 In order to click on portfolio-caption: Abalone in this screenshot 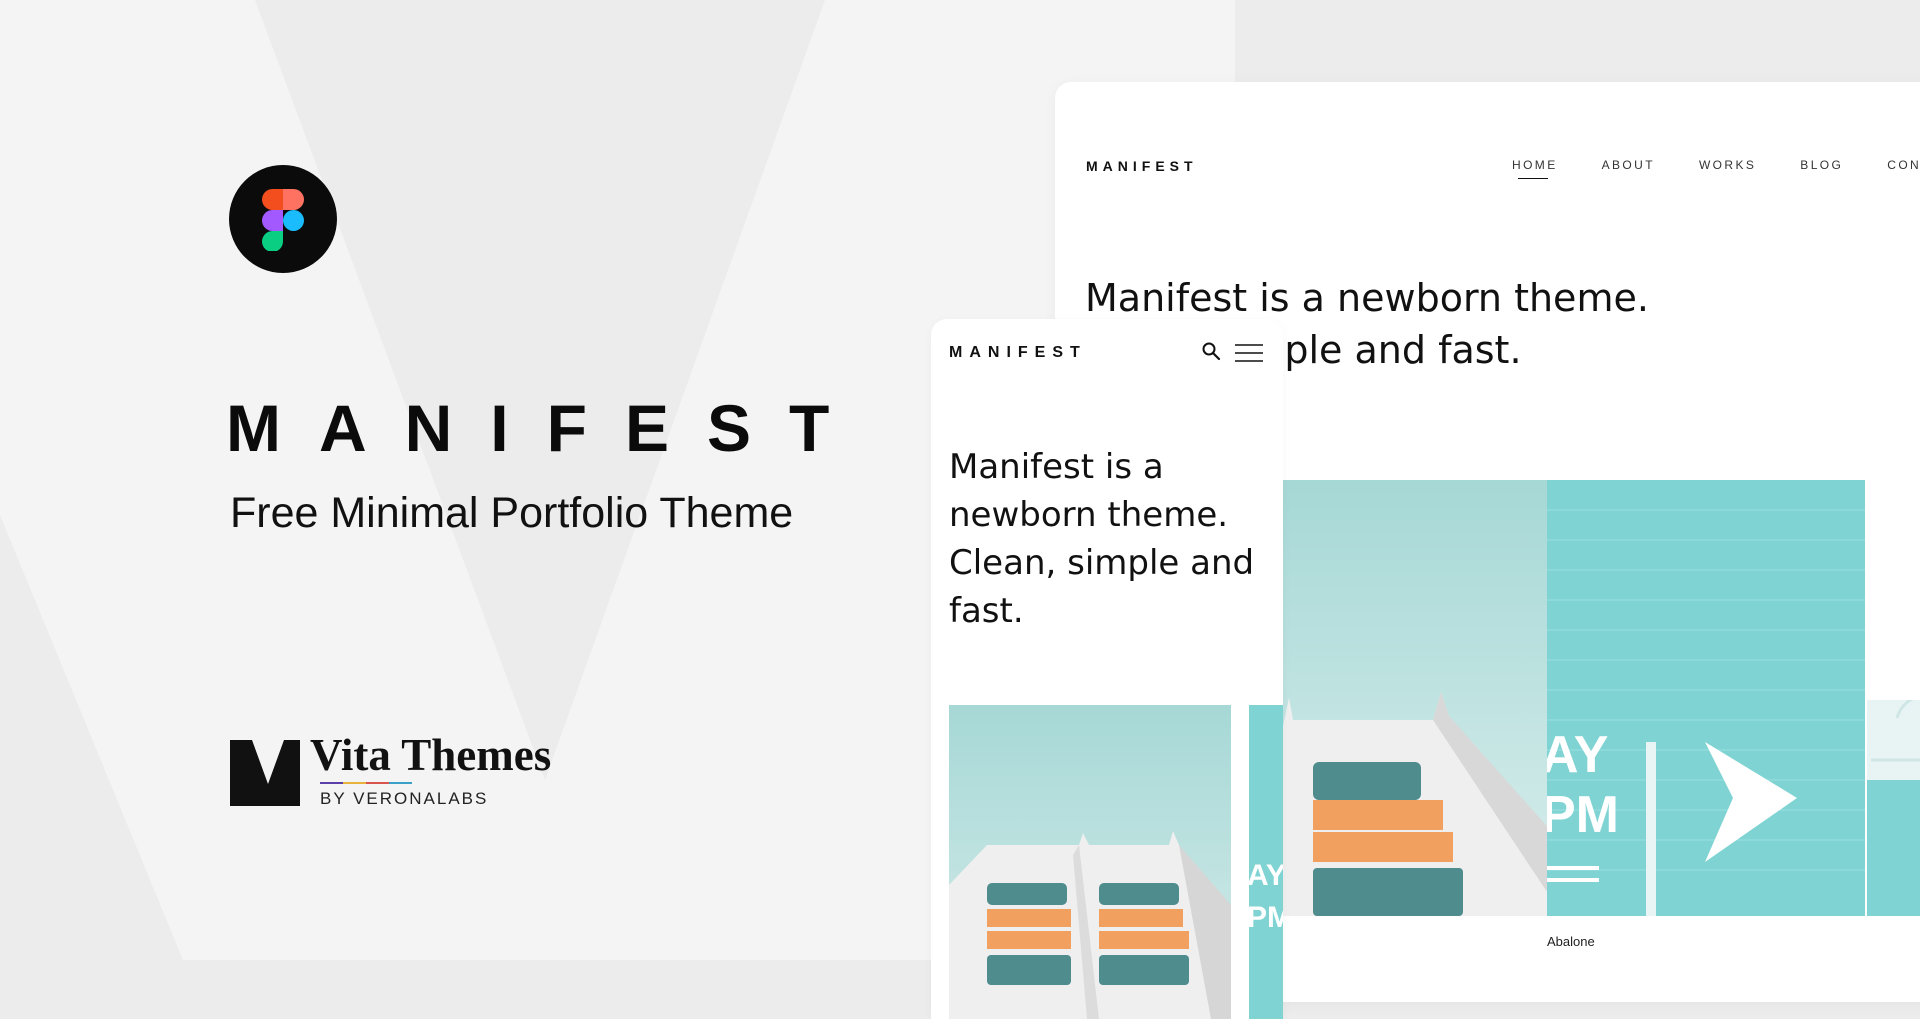, I will do `click(1571, 941)`.